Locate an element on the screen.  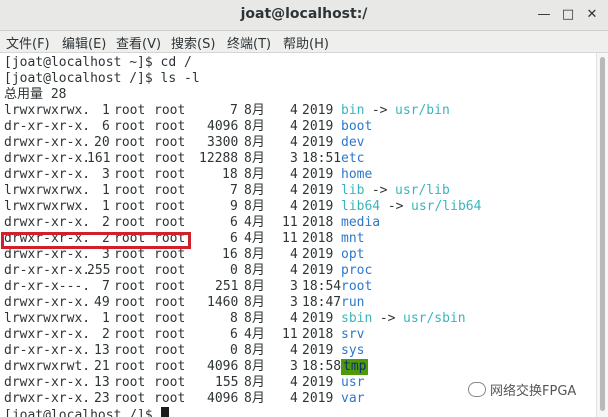
file-name: sys is located at coordinates (353, 350).